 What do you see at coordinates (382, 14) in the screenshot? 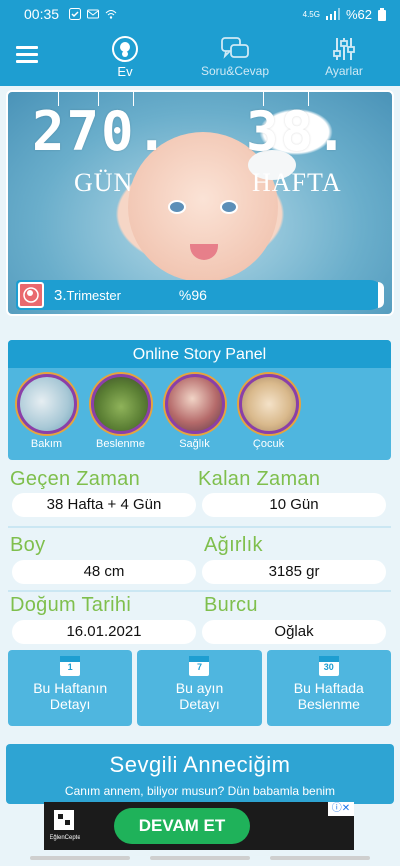
I see `battery-icon` at bounding box center [382, 14].